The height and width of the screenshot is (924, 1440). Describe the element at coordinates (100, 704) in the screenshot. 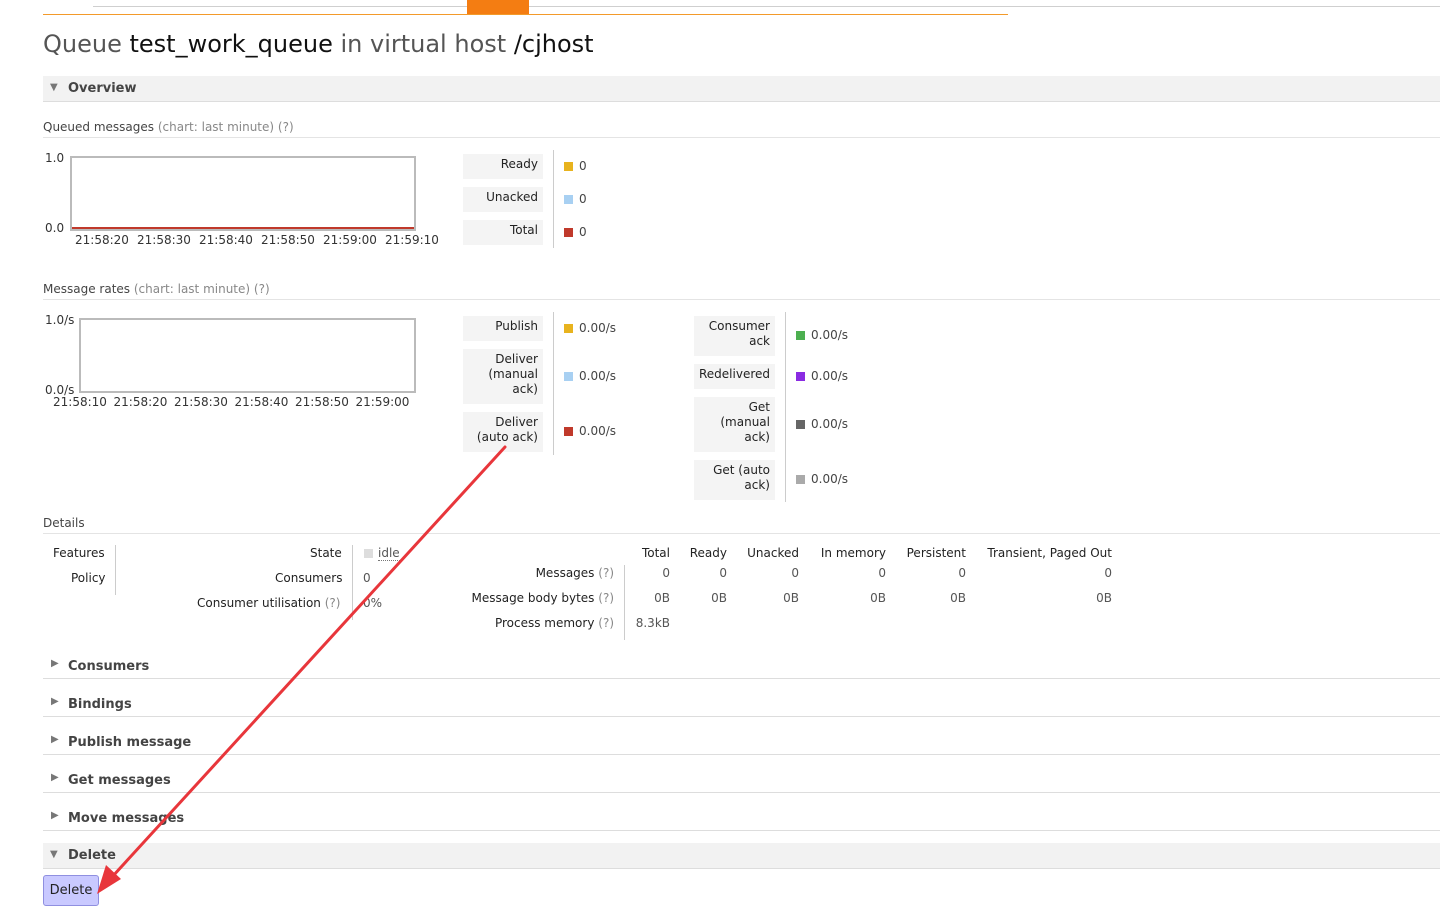

I see `section-bindings-label: Bindings` at that location.